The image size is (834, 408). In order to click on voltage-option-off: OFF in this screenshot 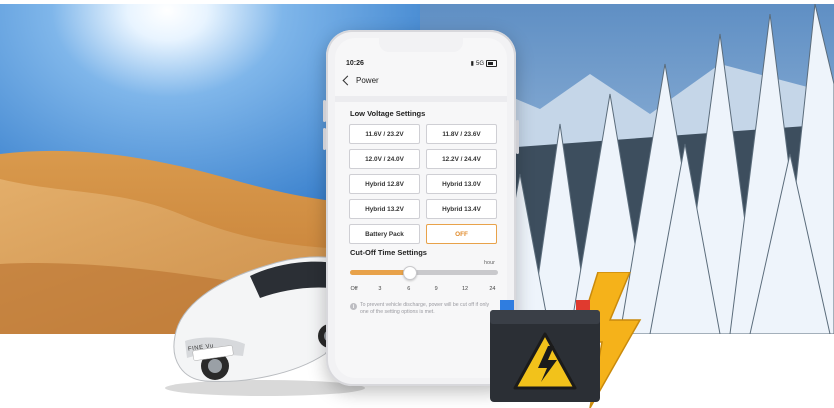, I will do `click(461, 234)`.